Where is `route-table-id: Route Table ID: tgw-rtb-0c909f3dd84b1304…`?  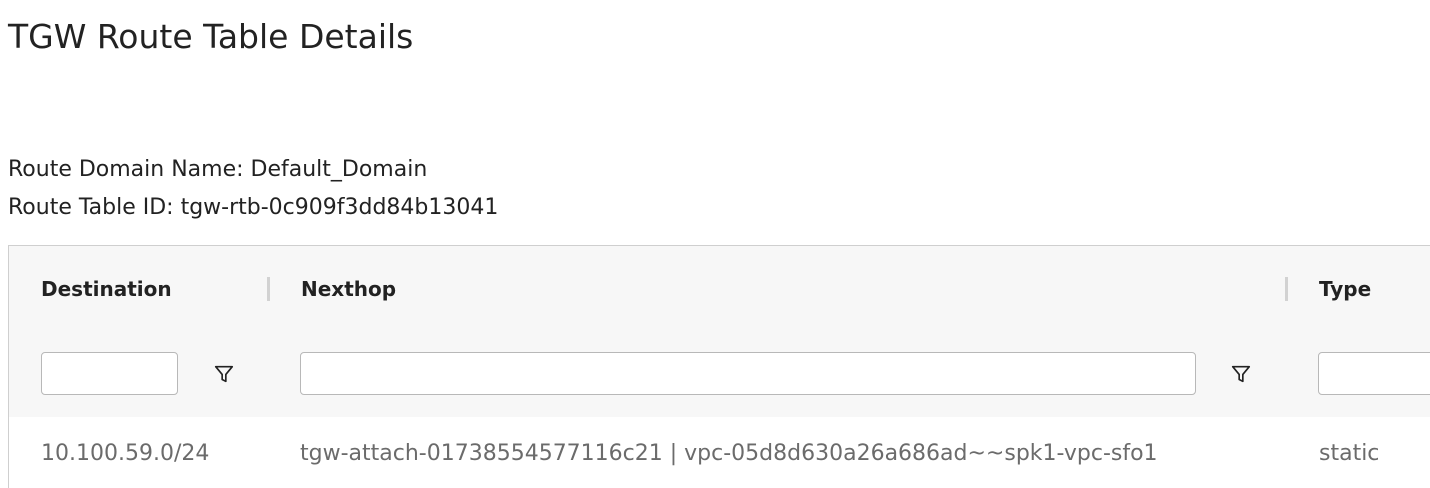
route-table-id: Route Table ID: tgw-rtb-0c909f3dd84b1304… is located at coordinates (253, 207).